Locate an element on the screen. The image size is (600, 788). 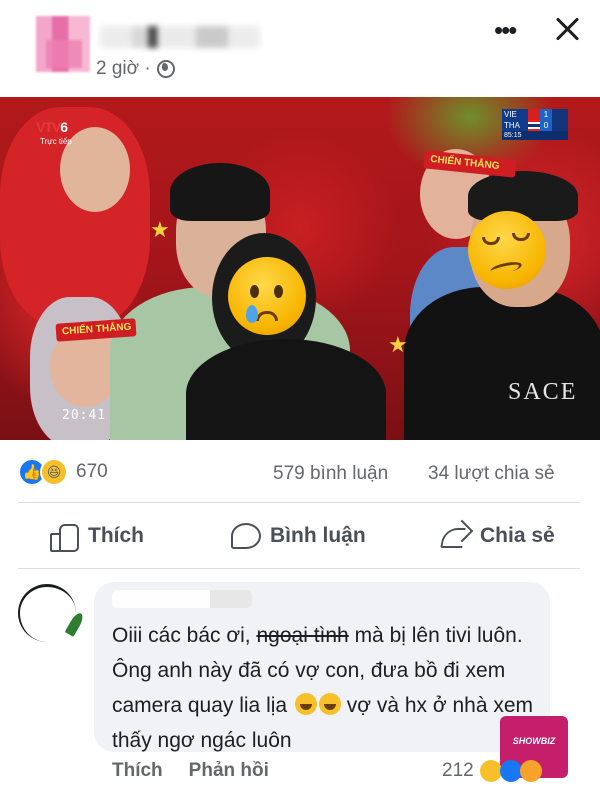
like-button: Thích is located at coordinates (96, 537).